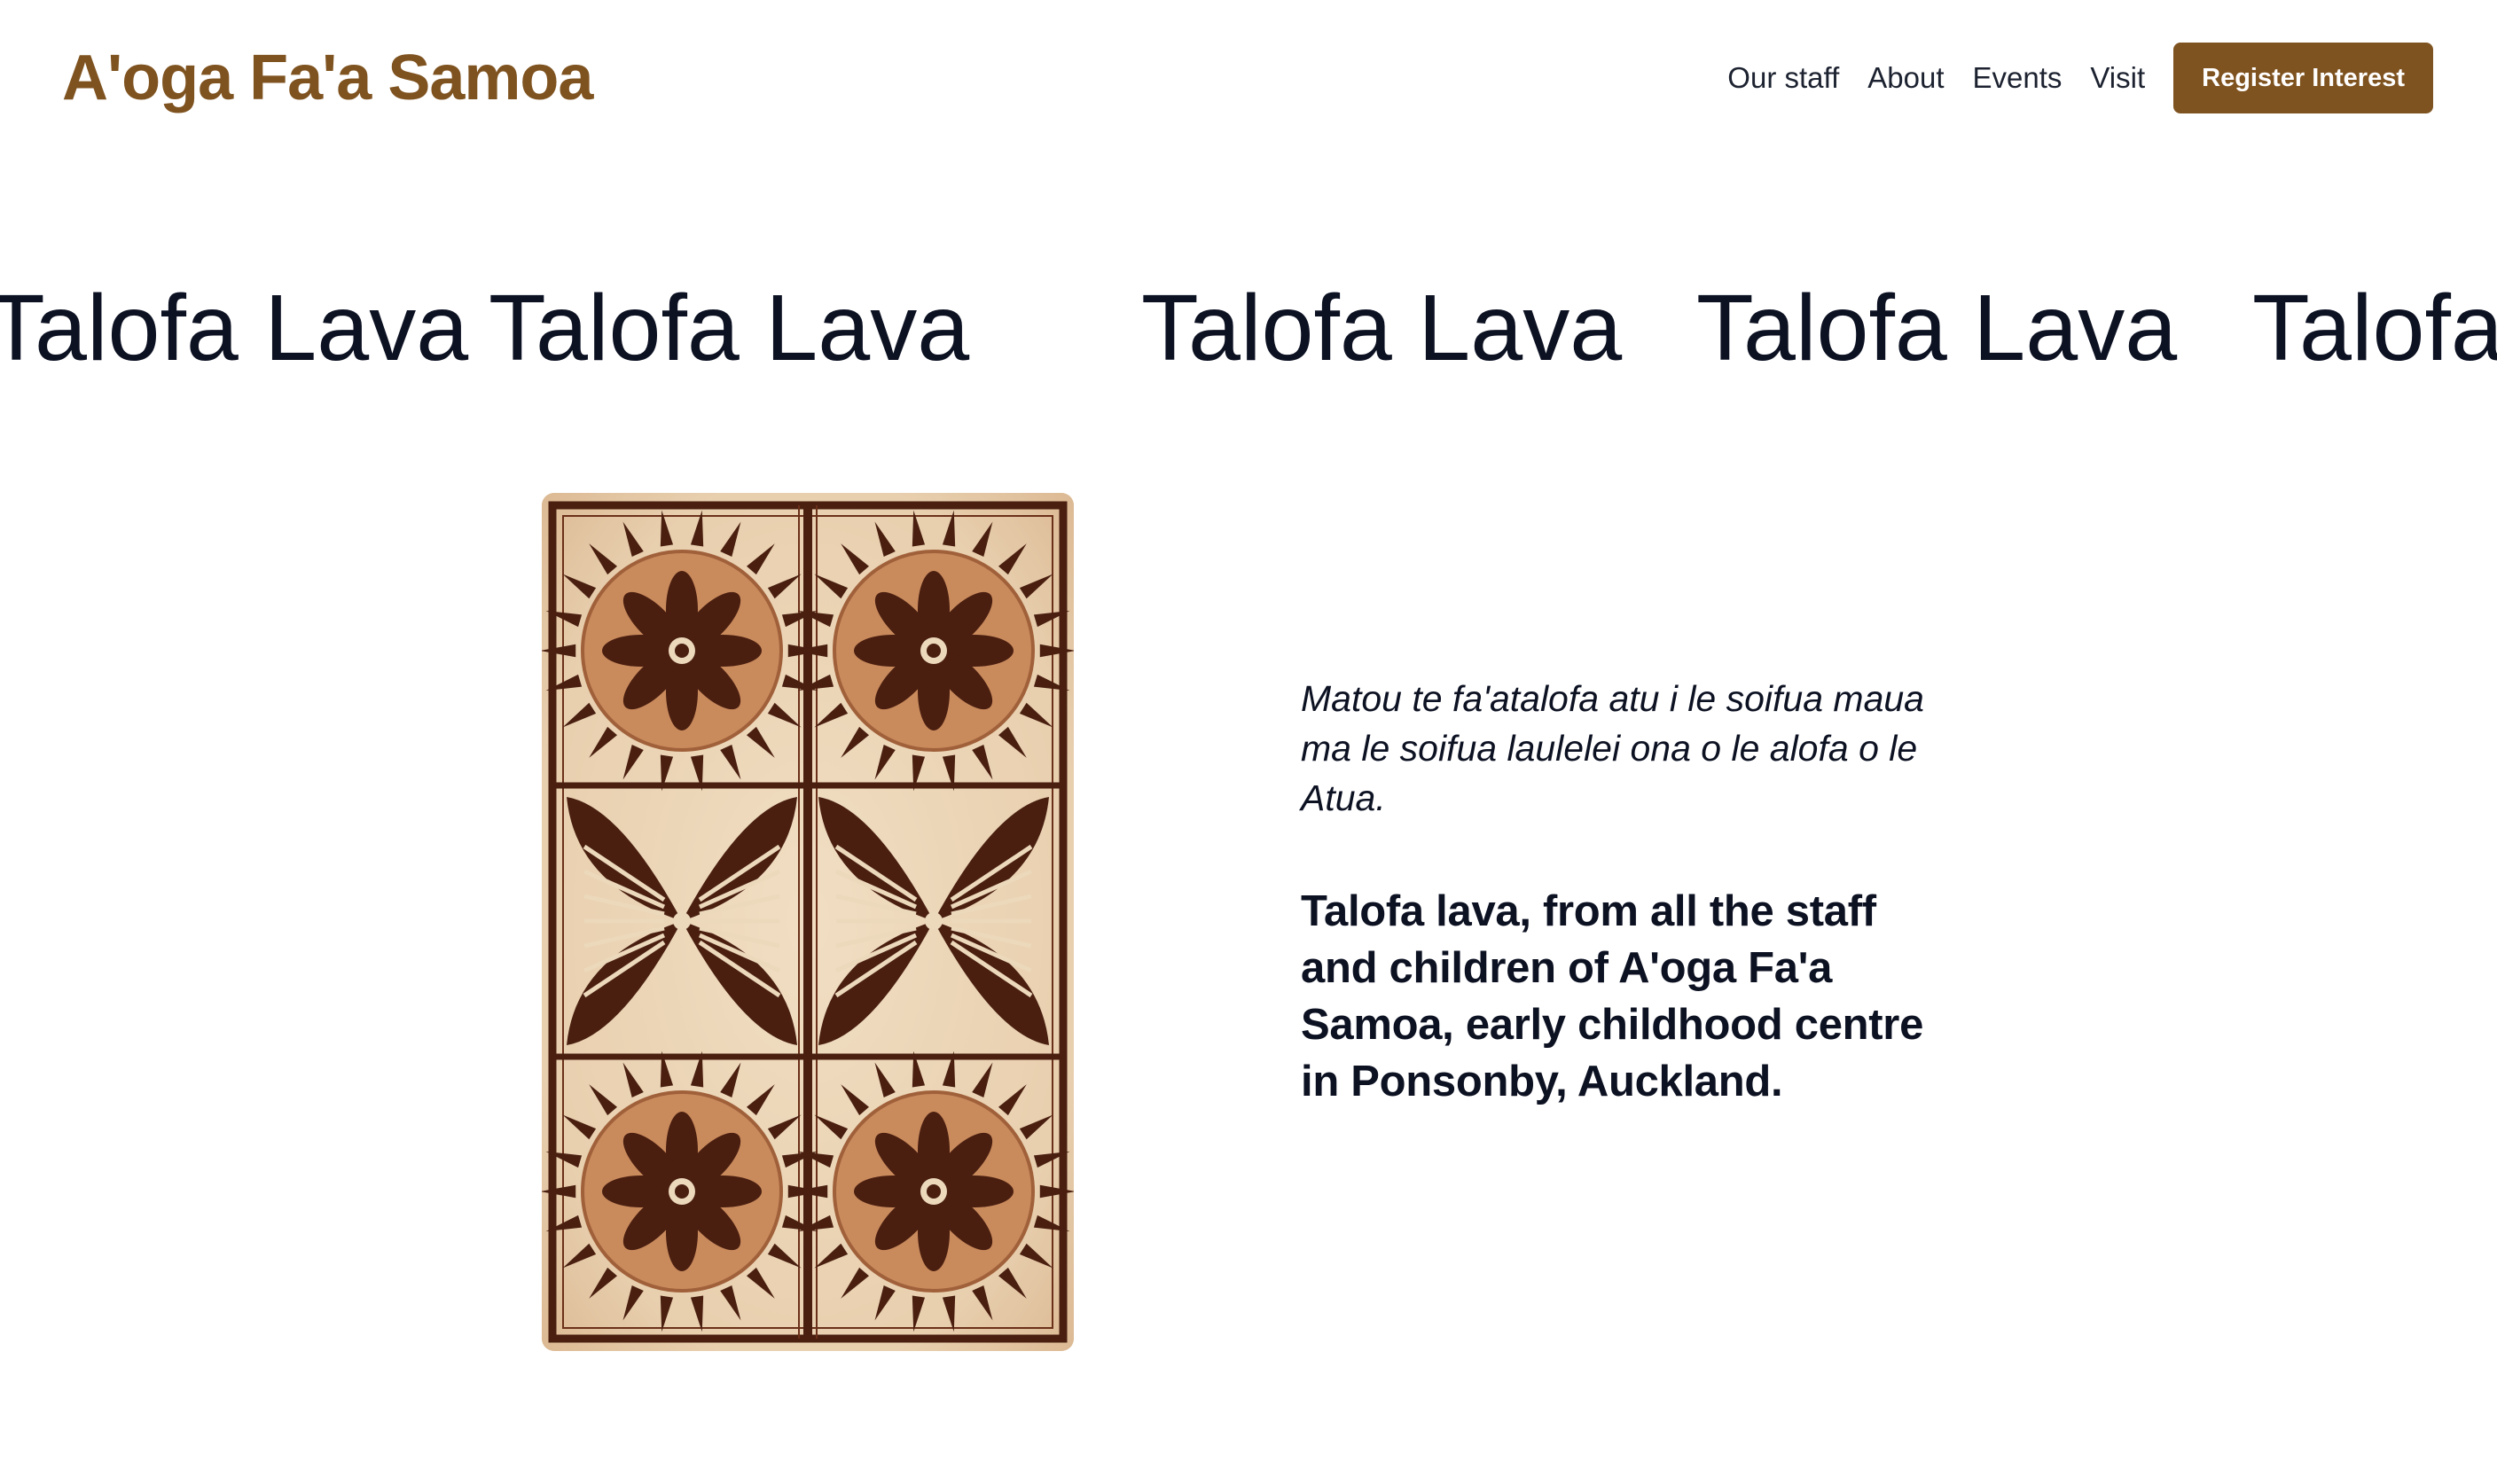 The width and height of the screenshot is (2497, 1484). I want to click on nav-link-about: About, so click(1906, 78).